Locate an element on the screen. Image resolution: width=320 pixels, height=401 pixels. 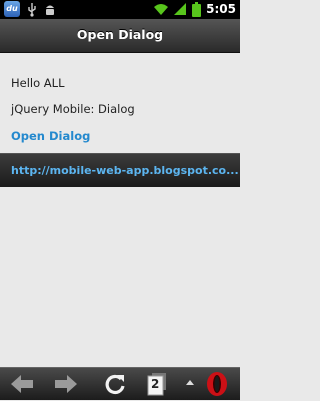
wifi-icon is located at coordinates (161, 9).